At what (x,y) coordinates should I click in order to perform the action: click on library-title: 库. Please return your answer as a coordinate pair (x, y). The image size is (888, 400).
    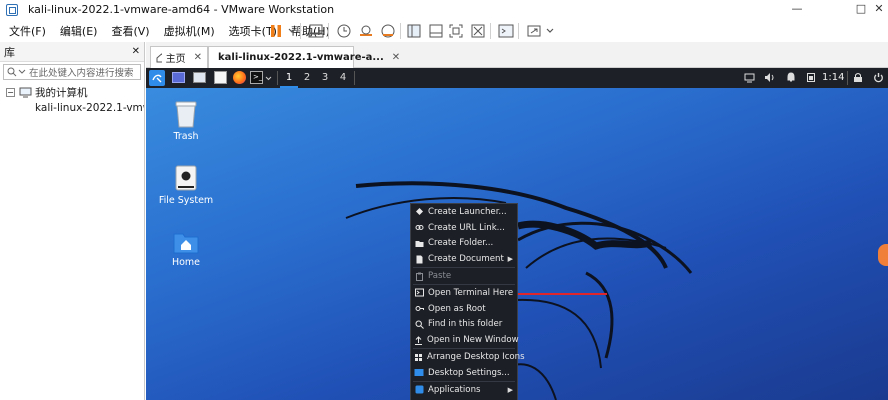
    Looking at the image, I should click on (9, 52).